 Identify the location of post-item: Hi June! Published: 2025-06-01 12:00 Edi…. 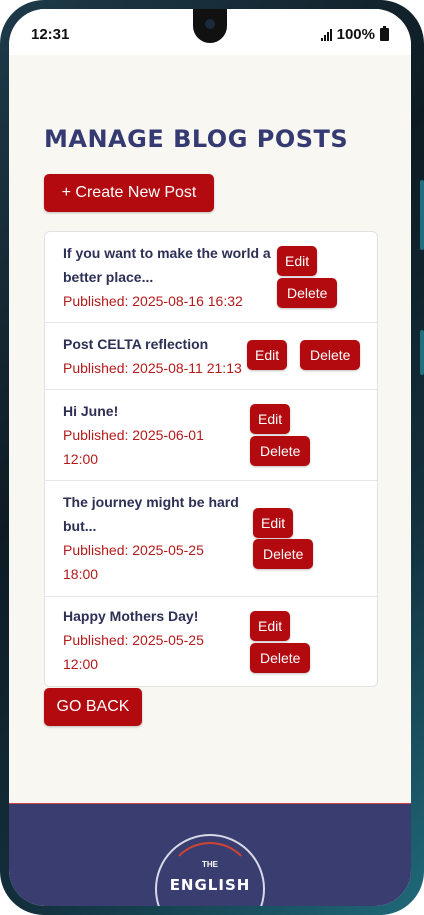
(211, 435).